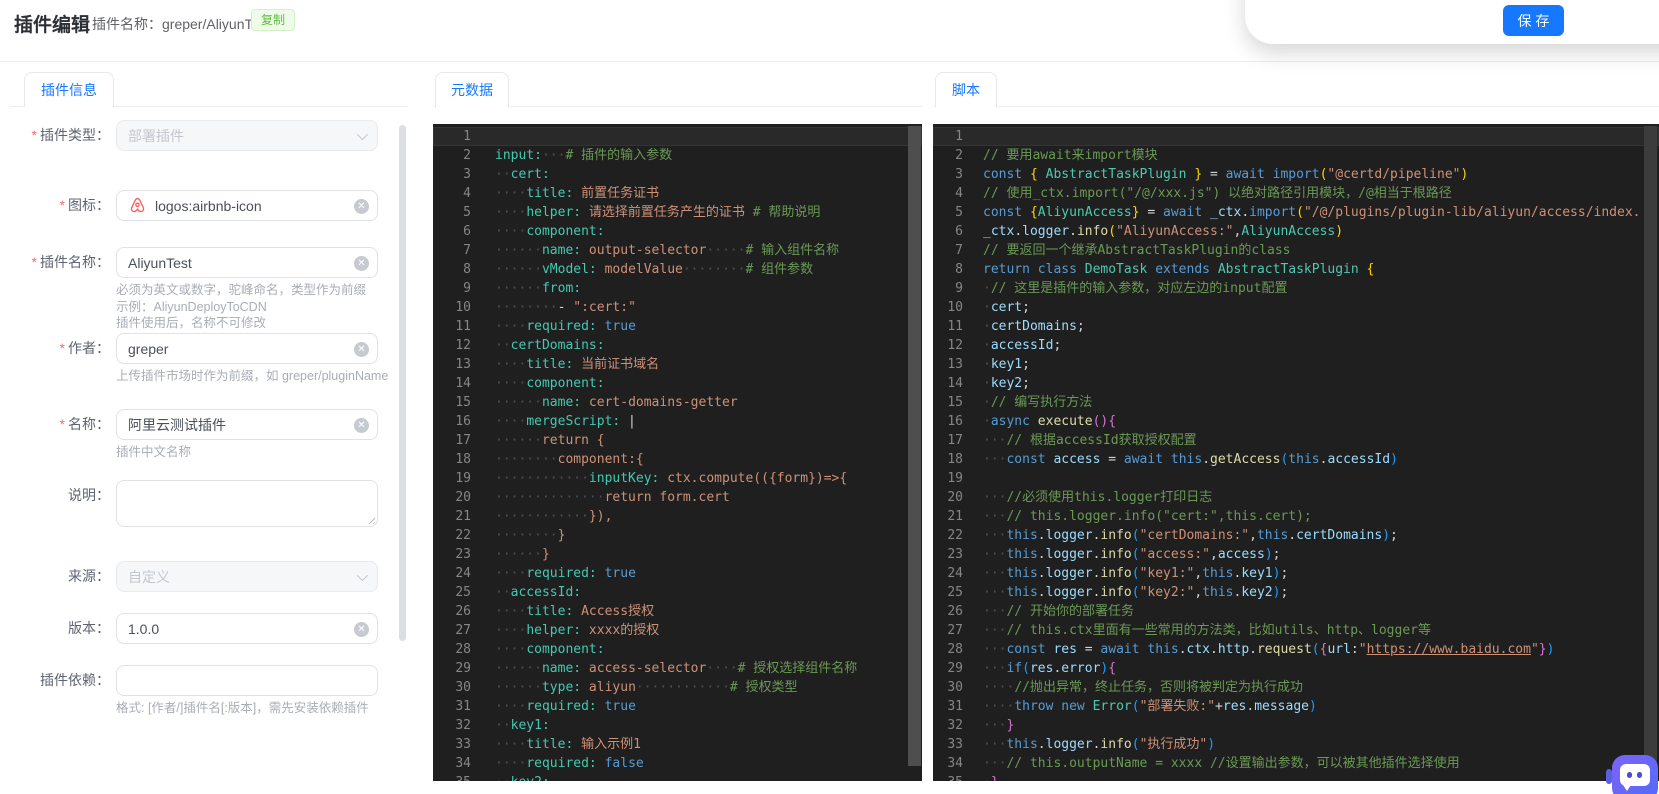 This screenshot has height=794, width=1659. I want to click on chat-bot-button, so click(1632, 774).